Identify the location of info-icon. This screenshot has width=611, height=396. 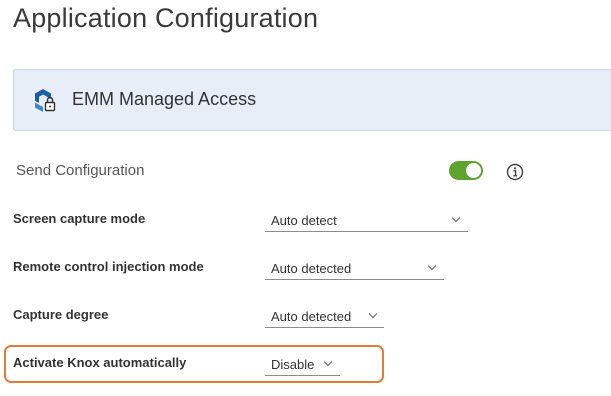
(515, 172).